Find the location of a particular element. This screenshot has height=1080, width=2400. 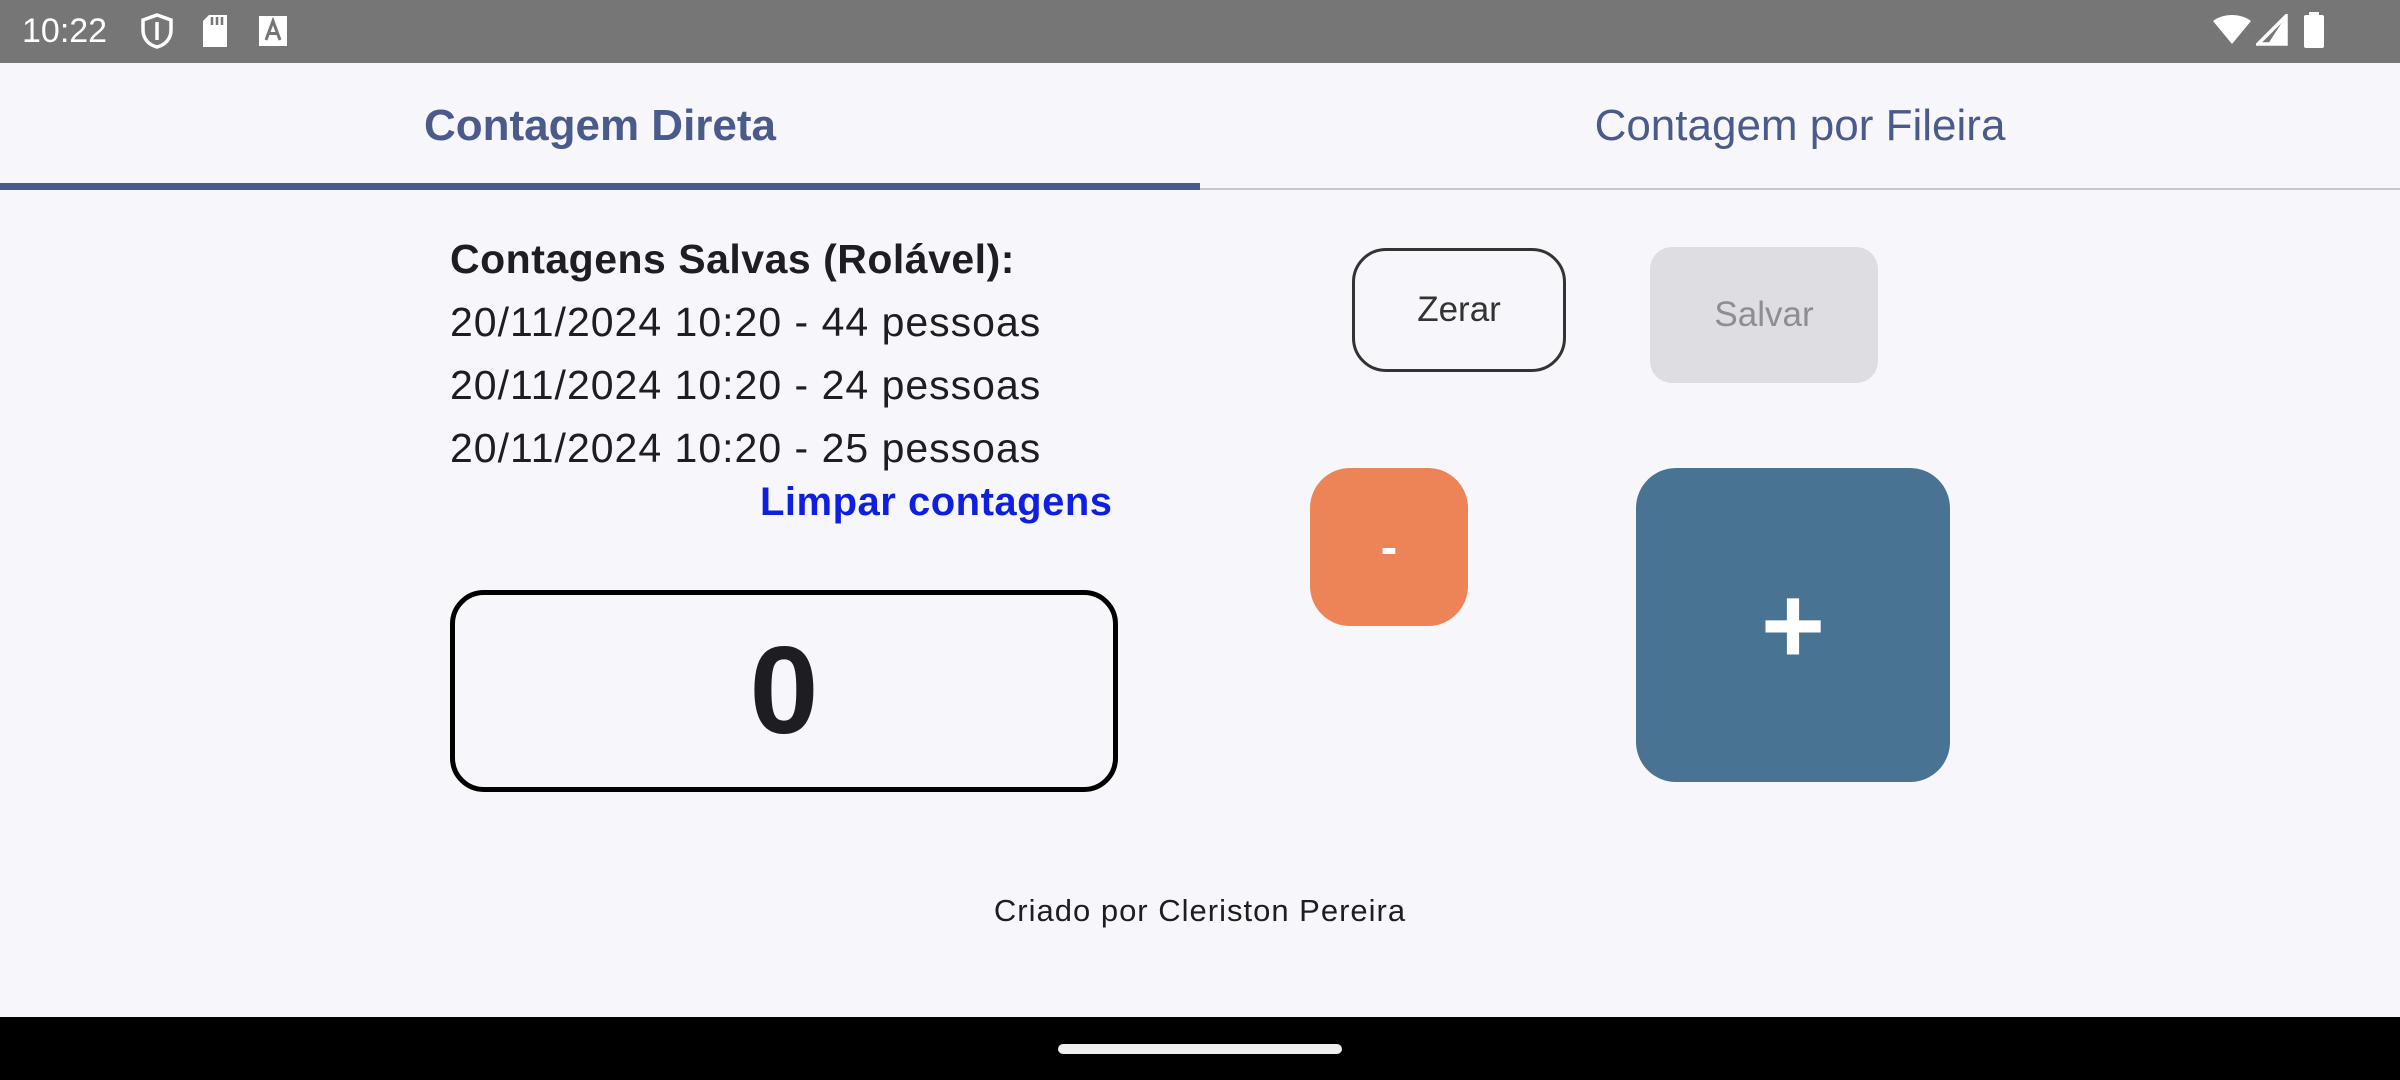

home-gesture-handle is located at coordinates (1200, 1049).